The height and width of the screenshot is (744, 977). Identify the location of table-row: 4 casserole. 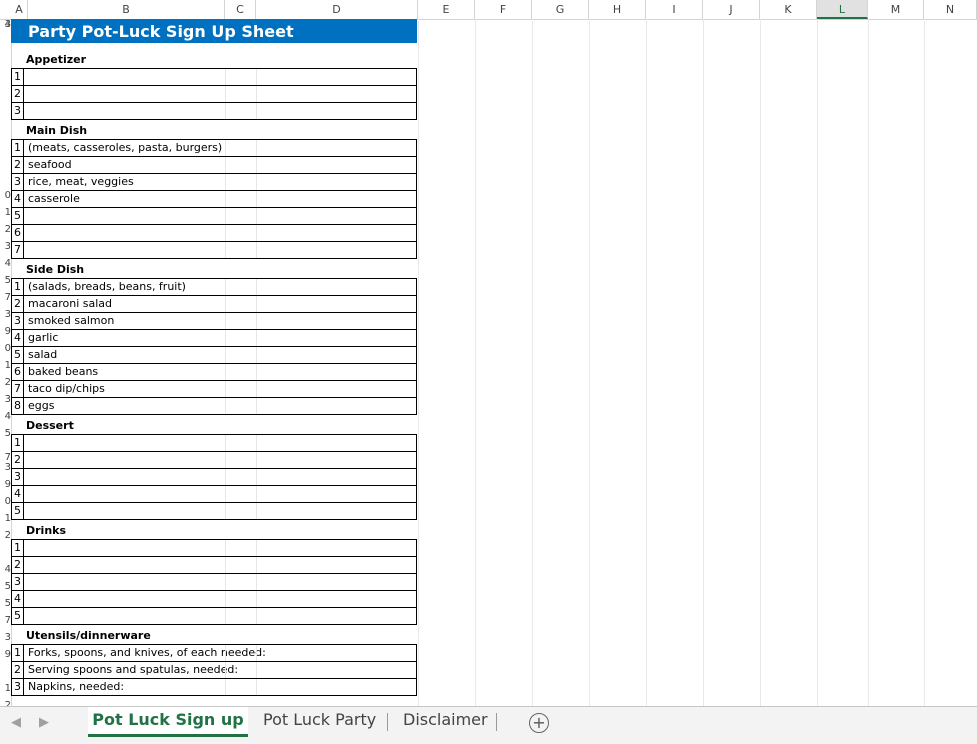
(214, 199).